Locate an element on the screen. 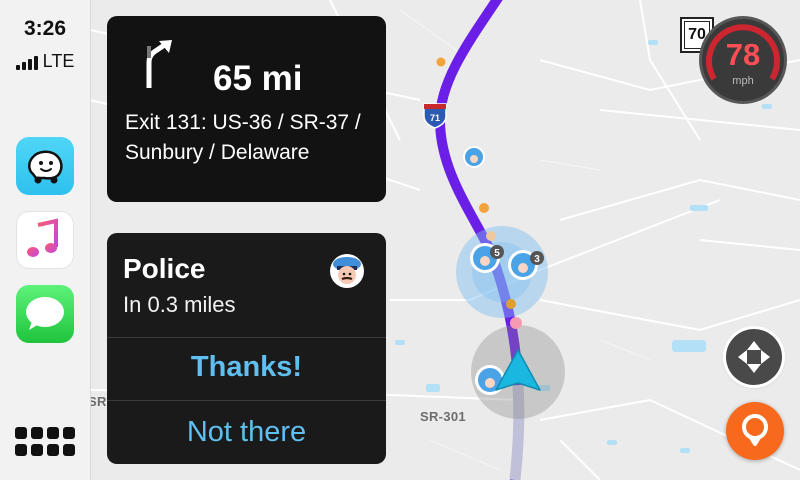  carplay-sidebar: 3:26 LTE is located at coordinates (45, 240).